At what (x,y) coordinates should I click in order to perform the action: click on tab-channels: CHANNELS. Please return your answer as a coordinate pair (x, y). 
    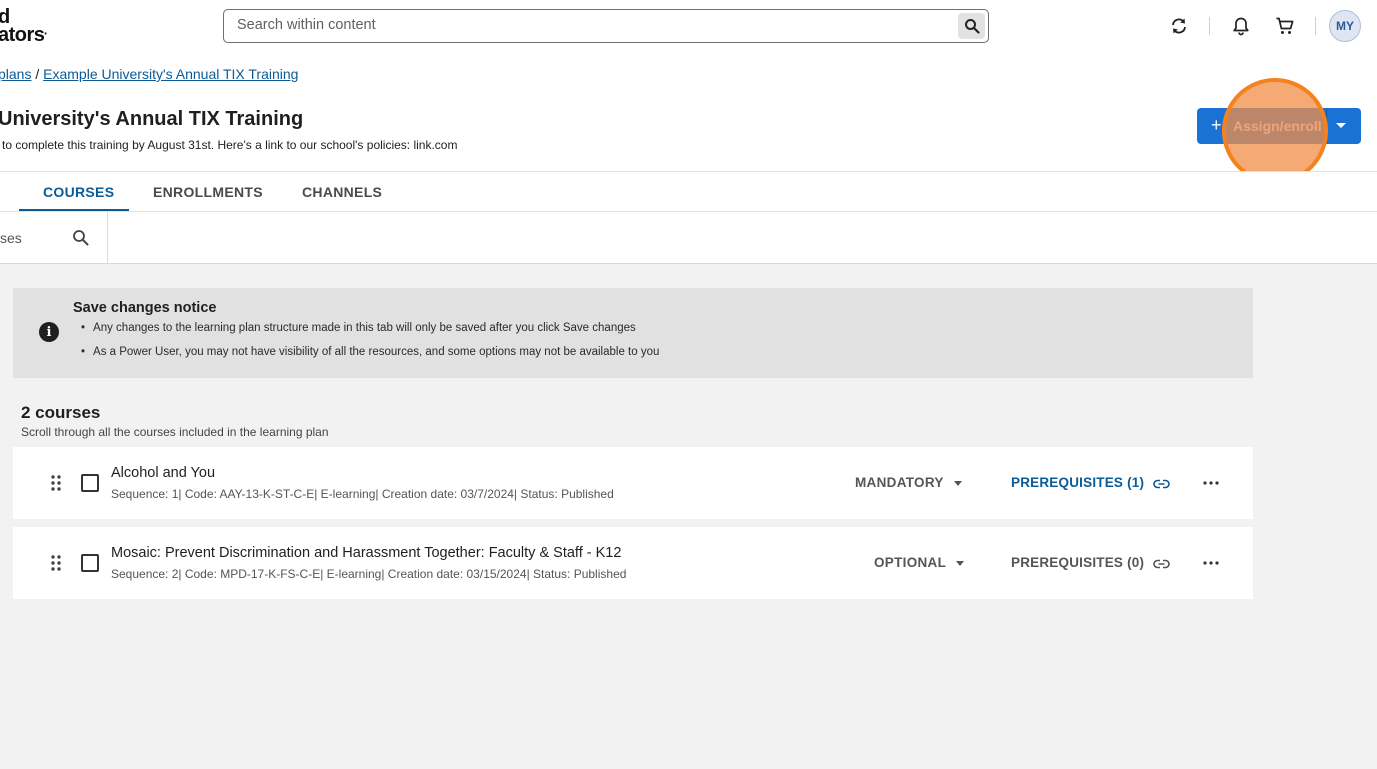
    Looking at the image, I should click on (342, 192).